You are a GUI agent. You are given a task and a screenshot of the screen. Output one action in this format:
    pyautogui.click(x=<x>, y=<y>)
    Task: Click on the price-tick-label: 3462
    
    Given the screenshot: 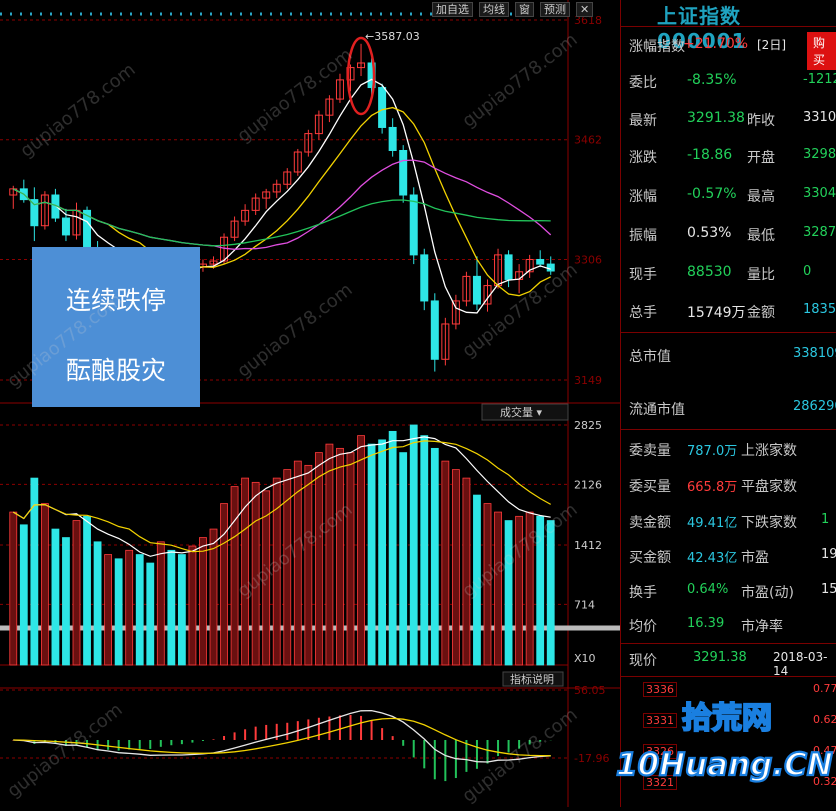 What is the action you would take?
    pyautogui.click(x=588, y=140)
    